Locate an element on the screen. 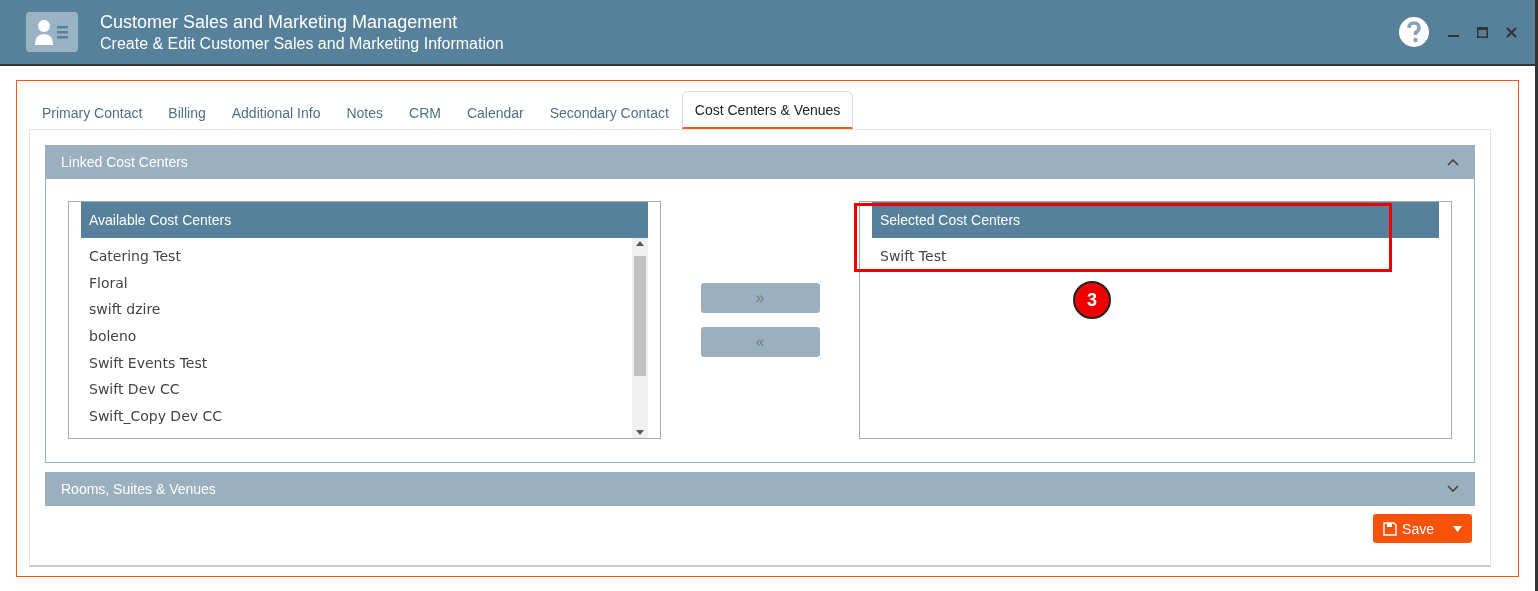 This screenshot has width=1538, height=591. section-title: Linked Cost Centers is located at coordinates (124, 162).